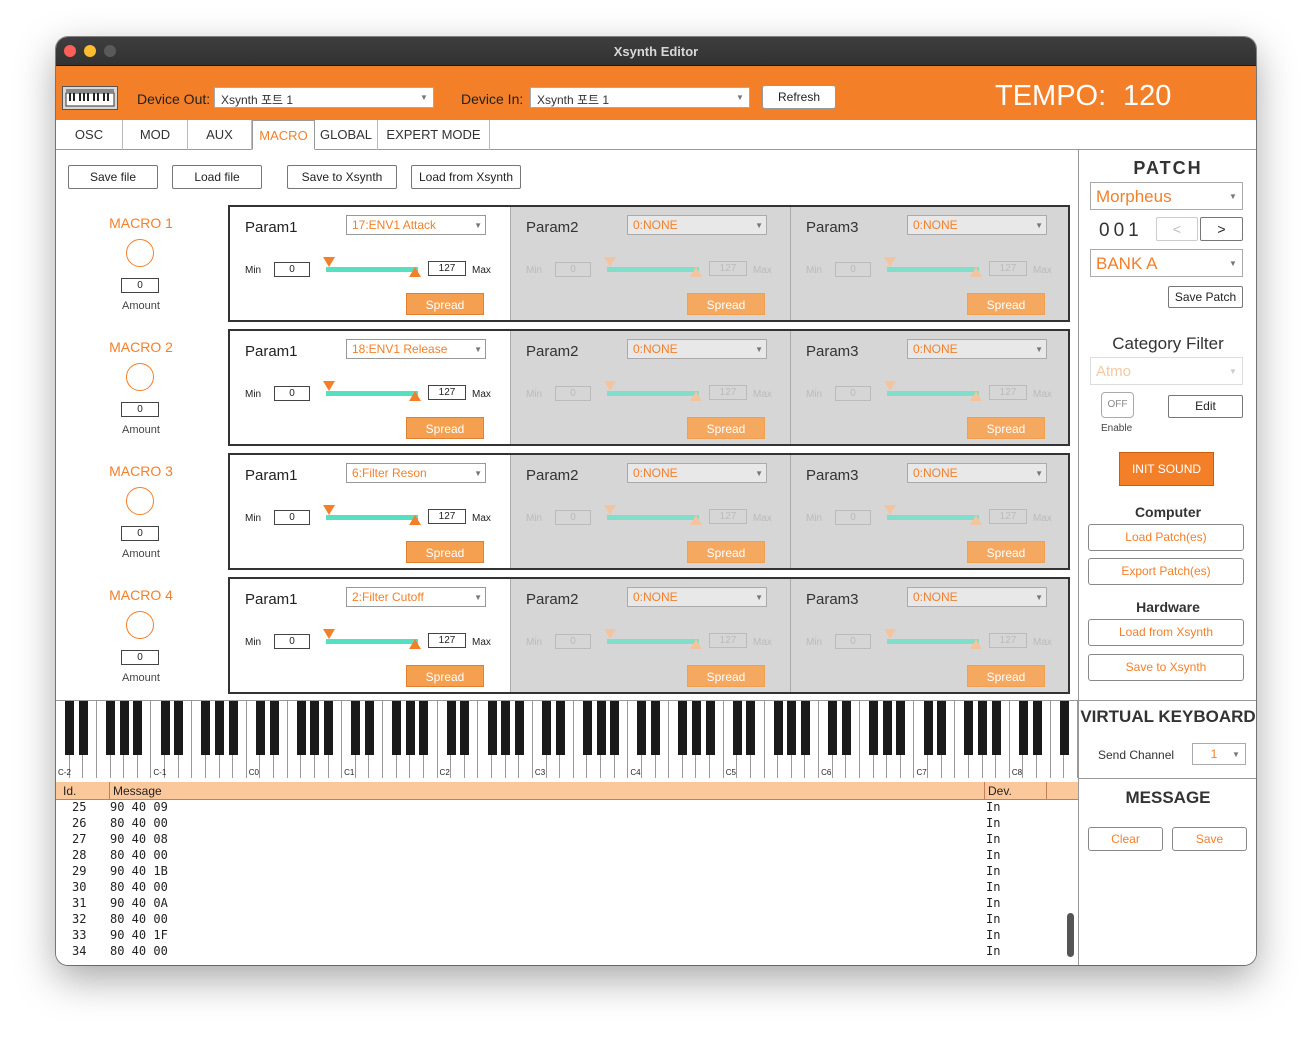 The height and width of the screenshot is (1040, 1312). What do you see at coordinates (346, 135) in the screenshot?
I see `tab-global: GLOBAL` at bounding box center [346, 135].